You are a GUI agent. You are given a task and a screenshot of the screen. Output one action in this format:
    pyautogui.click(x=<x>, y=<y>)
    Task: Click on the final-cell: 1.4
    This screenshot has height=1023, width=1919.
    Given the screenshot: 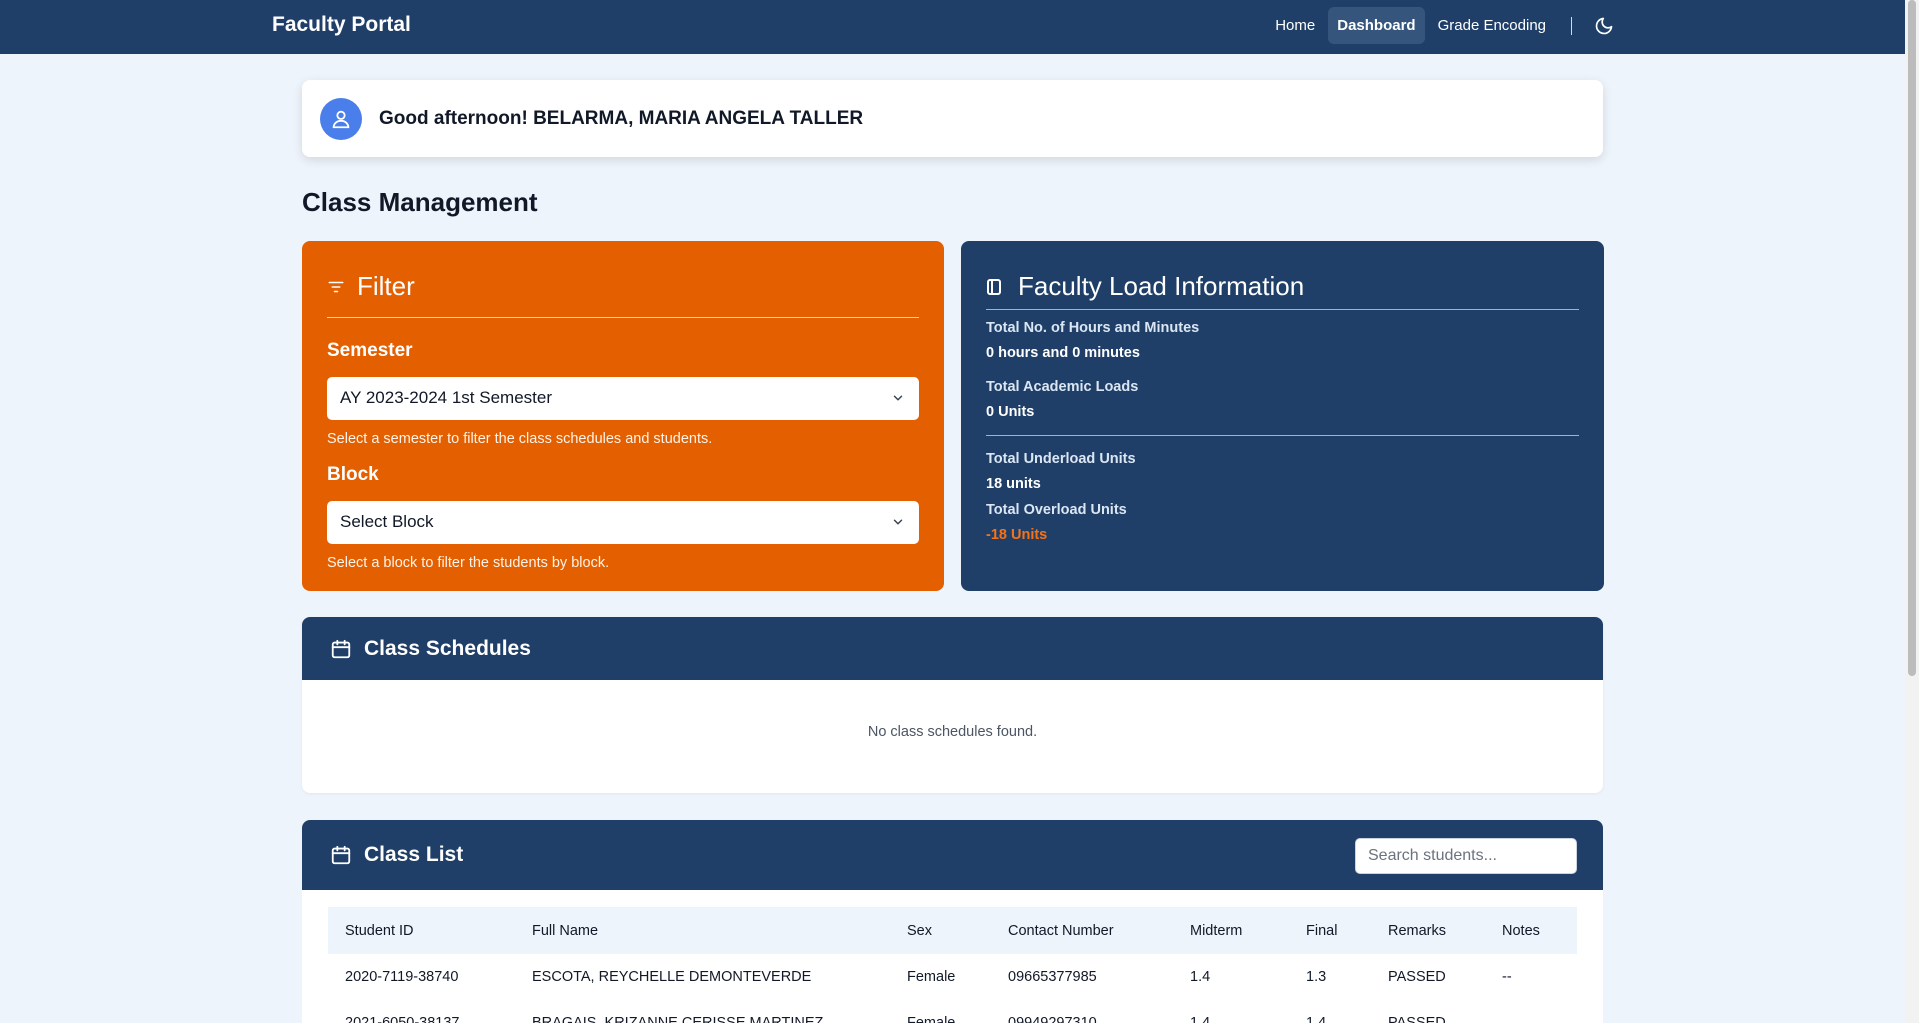 What is the action you would take?
    pyautogui.click(x=1316, y=1019)
    